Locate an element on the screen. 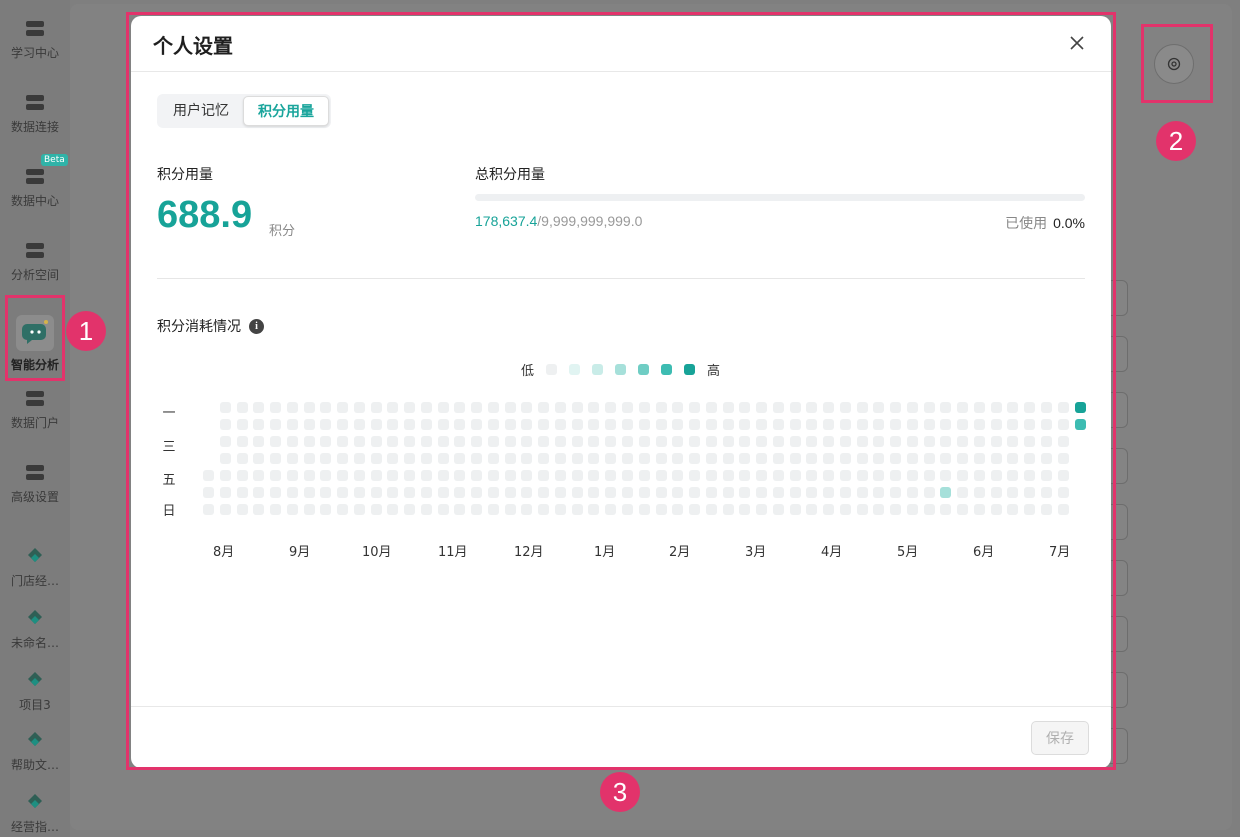  bar-chart-icon is located at coordinates (35, 399).